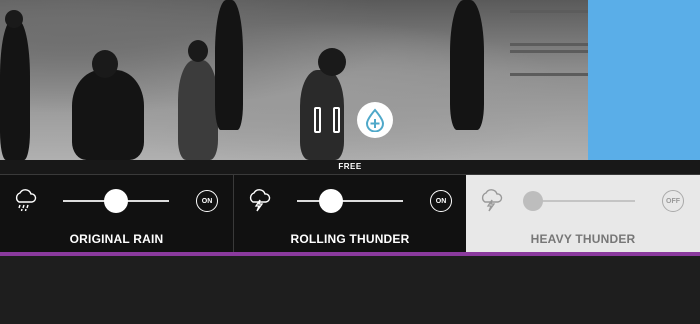  I want to click on rain-drop-plus-icon, so click(375, 120).